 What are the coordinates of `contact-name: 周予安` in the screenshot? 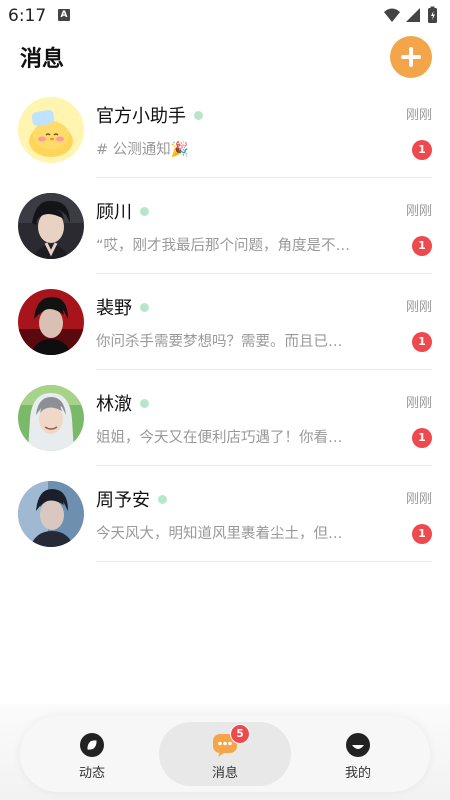 It's located at (131, 499).